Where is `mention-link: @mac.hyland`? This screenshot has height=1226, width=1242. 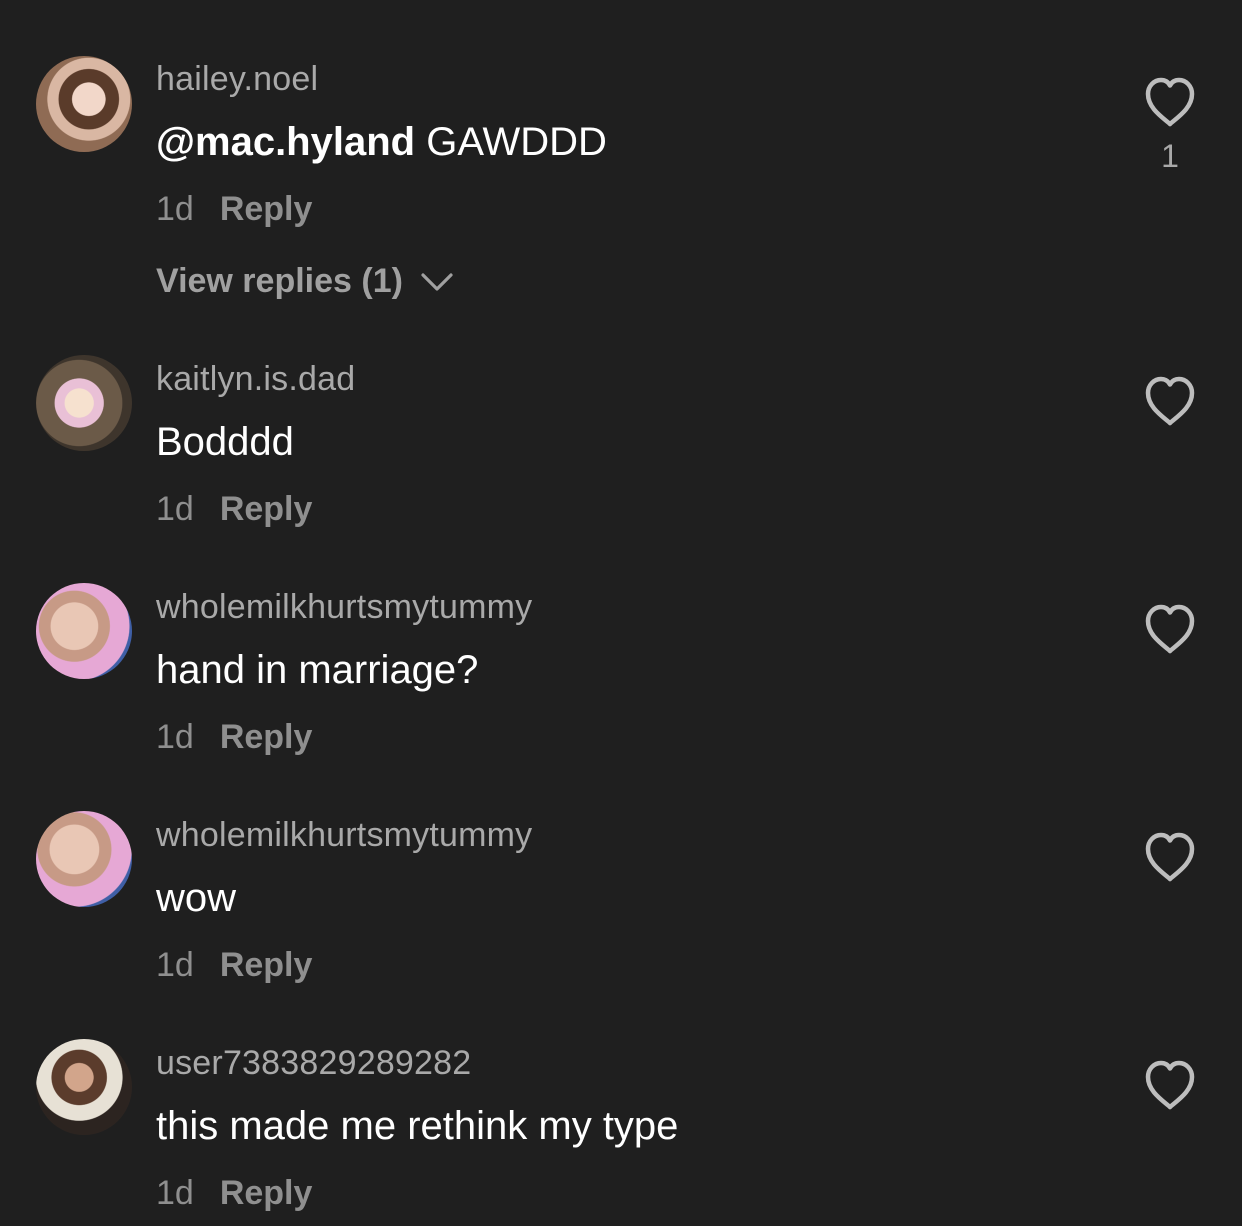
mention-link: @mac.hyland is located at coordinates (285, 142).